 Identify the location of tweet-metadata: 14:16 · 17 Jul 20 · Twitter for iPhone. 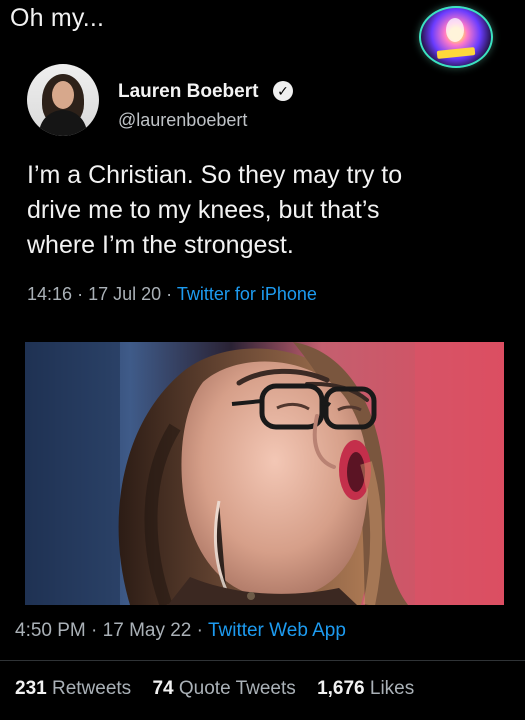
(172, 294).